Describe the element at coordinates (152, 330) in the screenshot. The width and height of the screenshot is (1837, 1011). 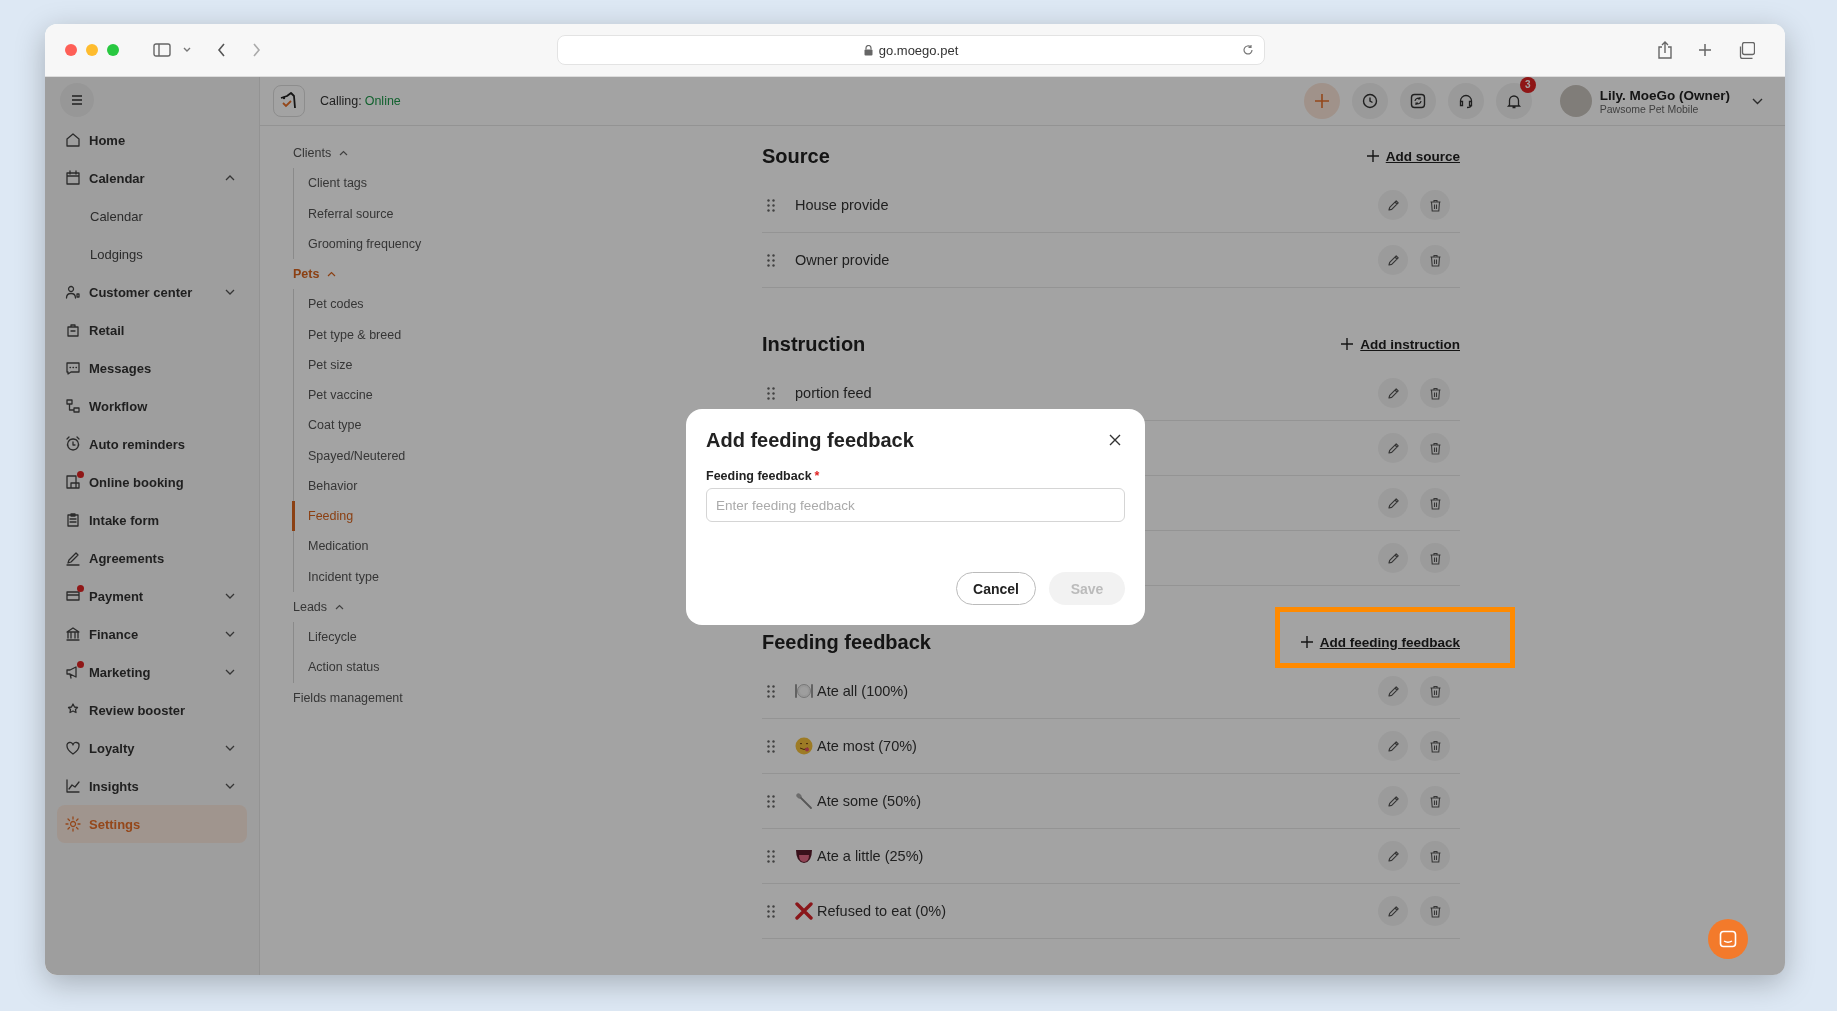
I see `sidebar-item: Retail` at that location.